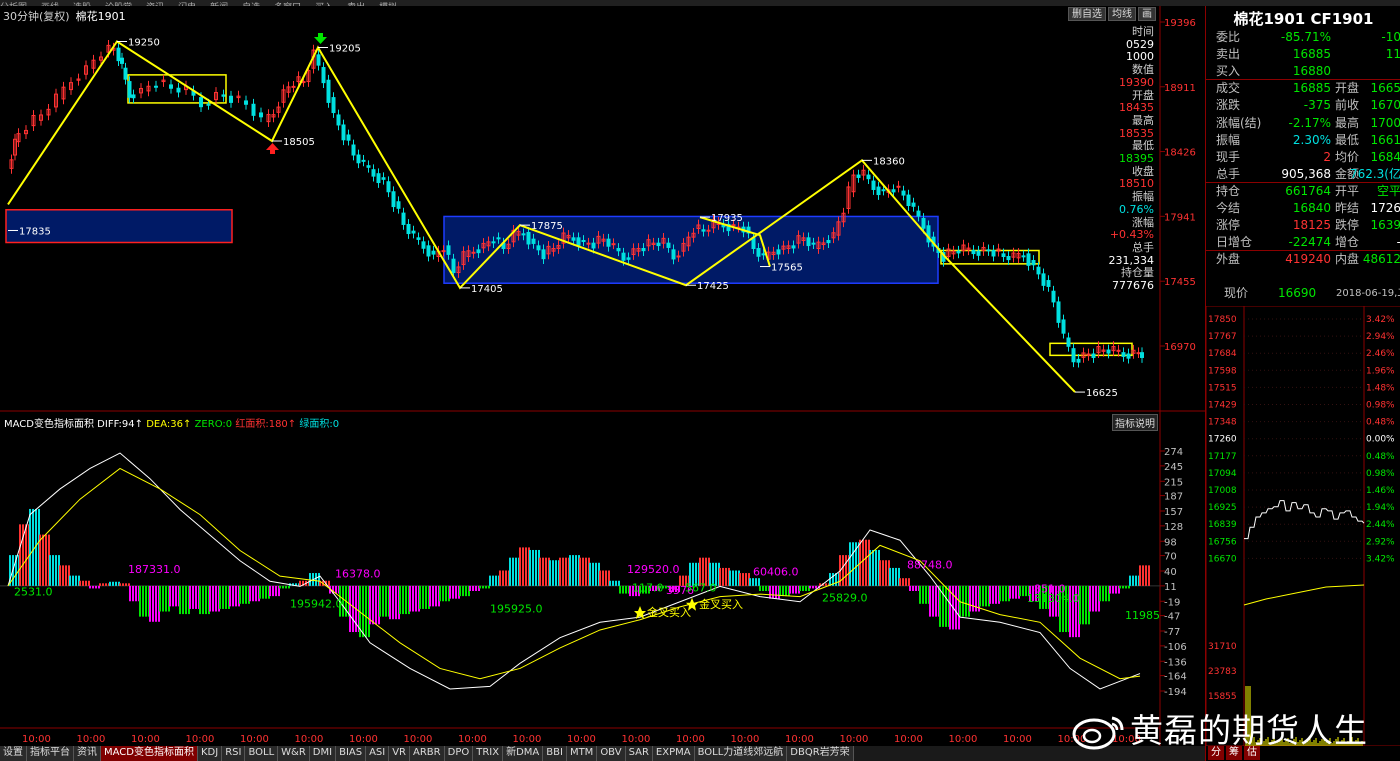 The height and width of the screenshot is (761, 1400). Describe the element at coordinates (611, 753) in the screenshot. I see `indicator-tab: OBV` at that location.